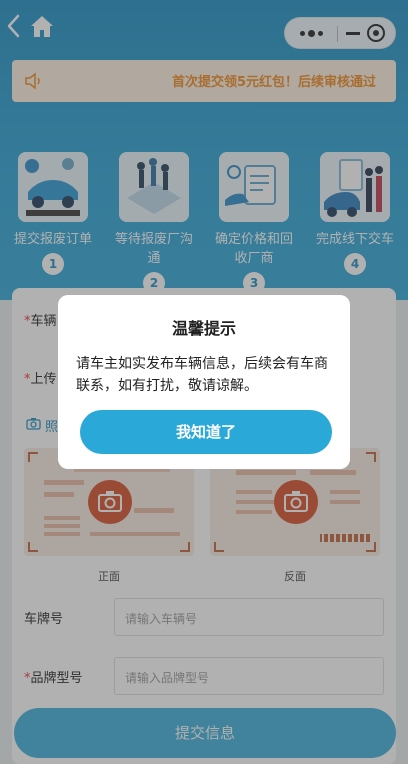 The image size is (408, 764). I want to click on dialog-title: 温馨提示, so click(203, 328).